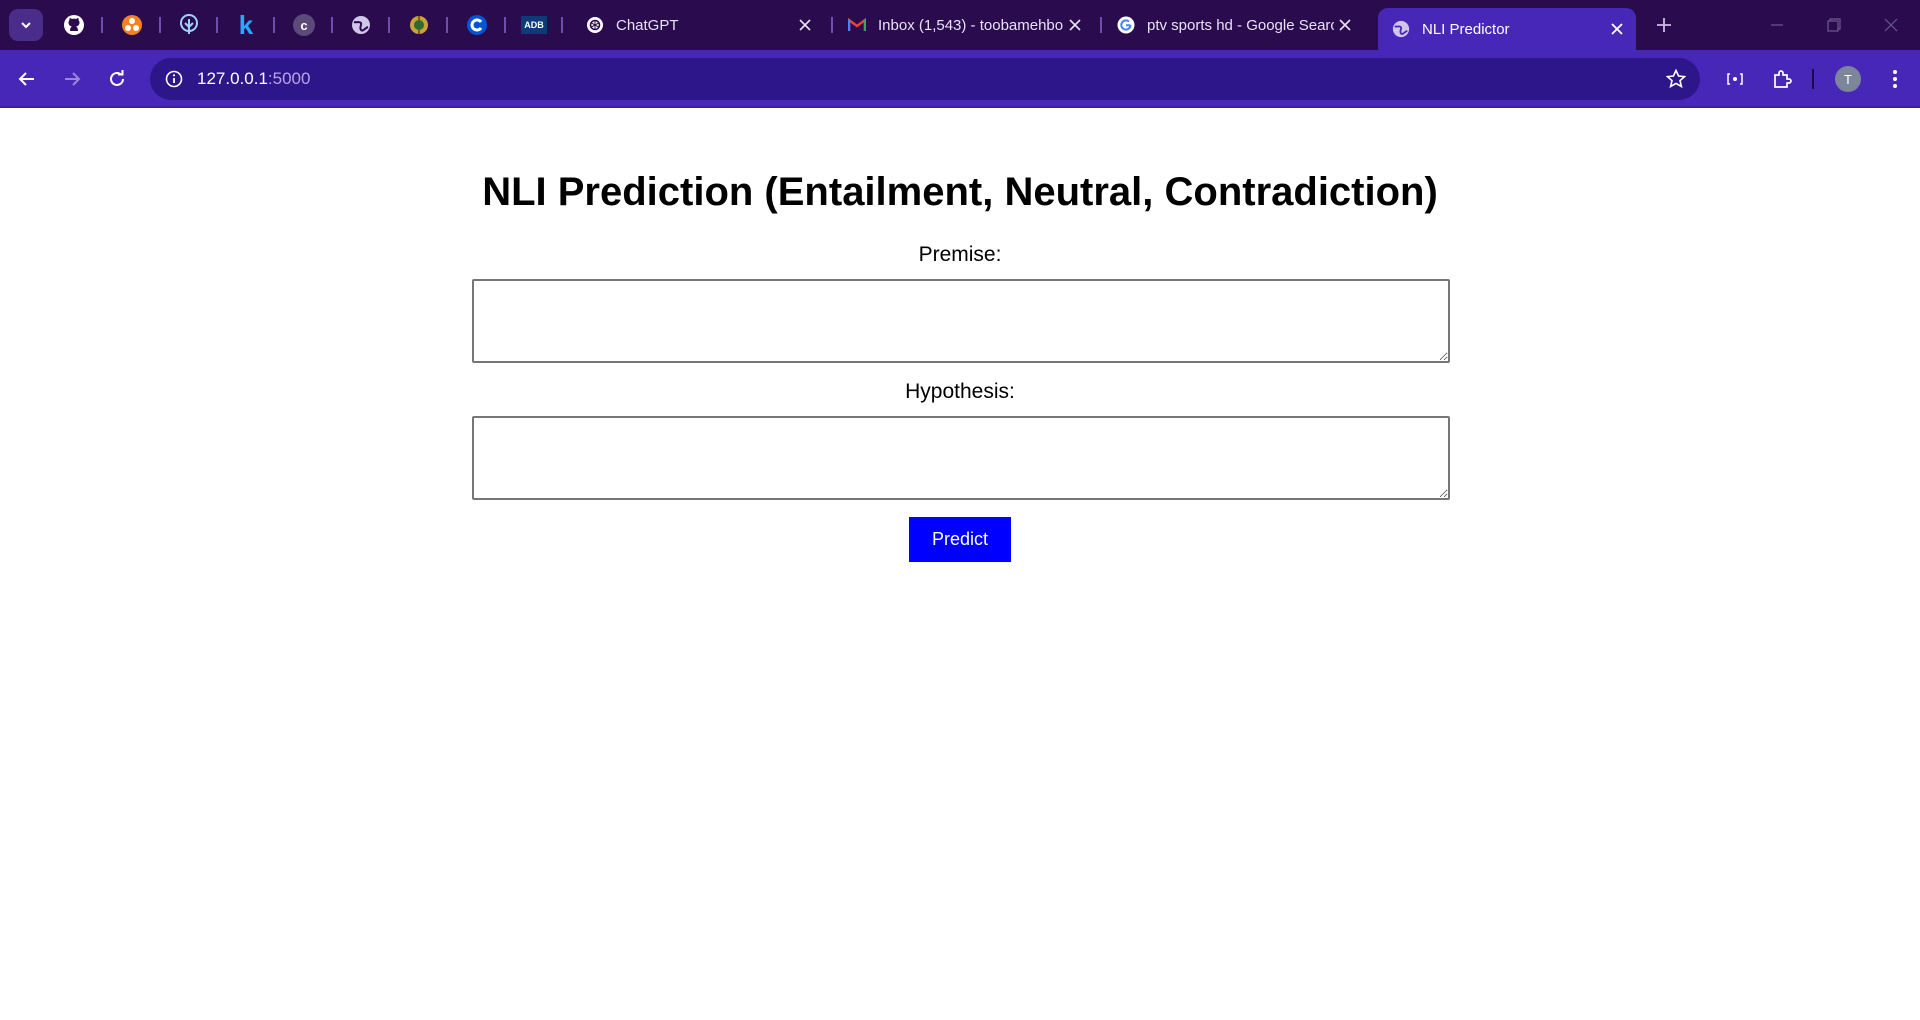 The image size is (1920, 1020). Describe the element at coordinates (1848, 79) in the screenshot. I see `profile-avatar: T` at that location.